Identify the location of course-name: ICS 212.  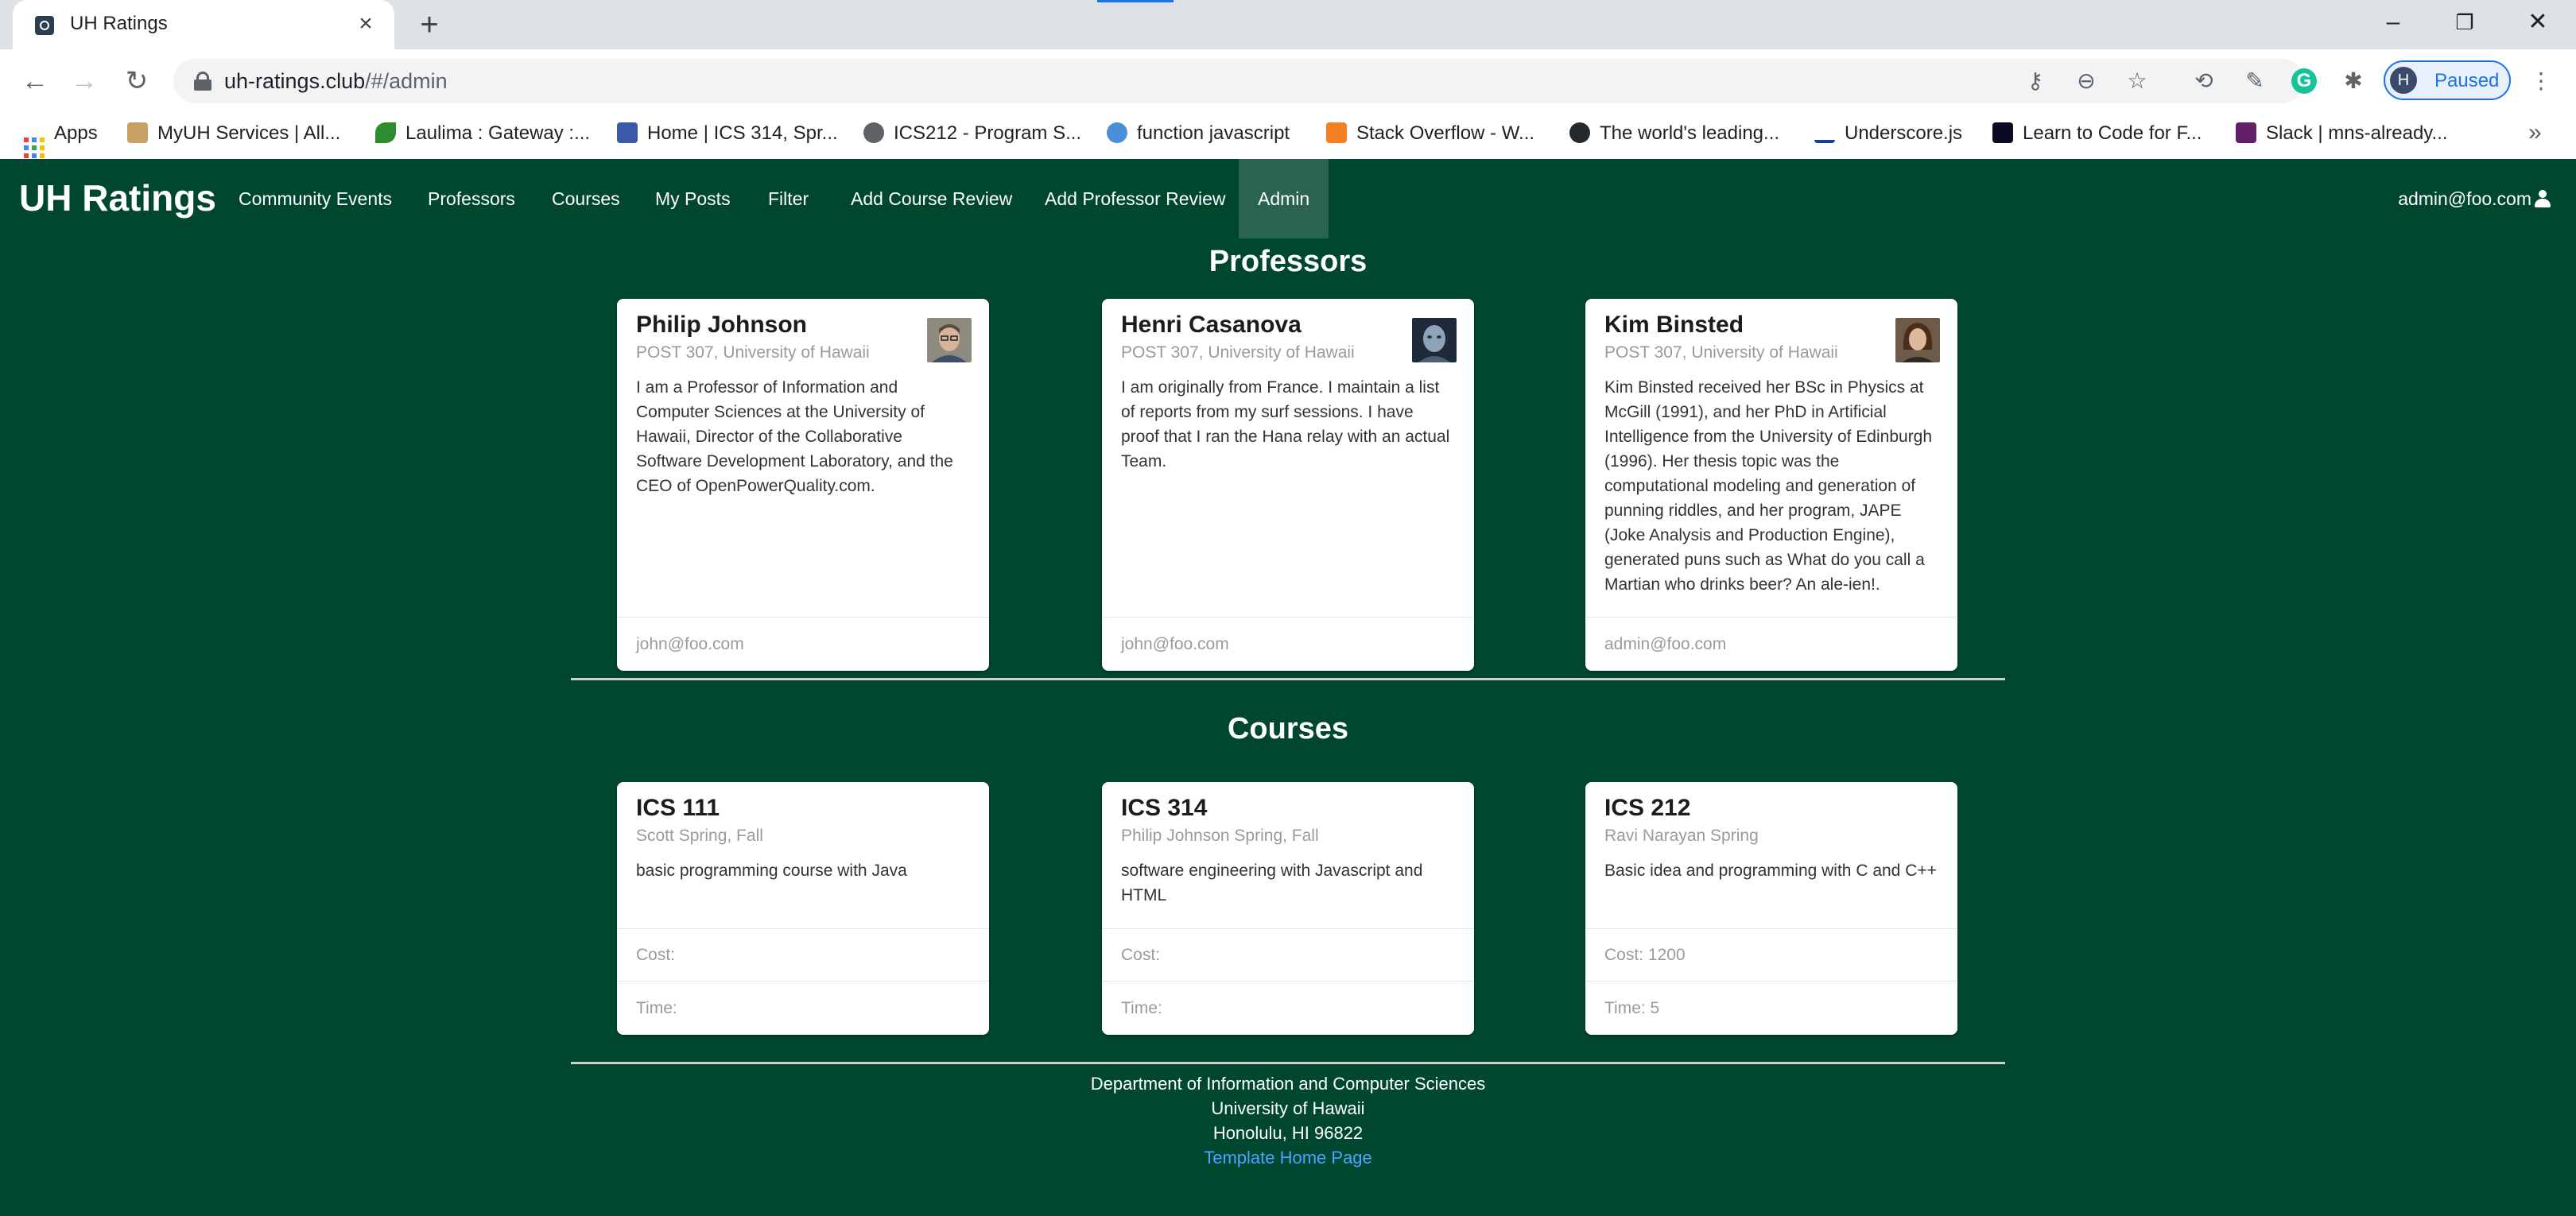
(1648, 808).